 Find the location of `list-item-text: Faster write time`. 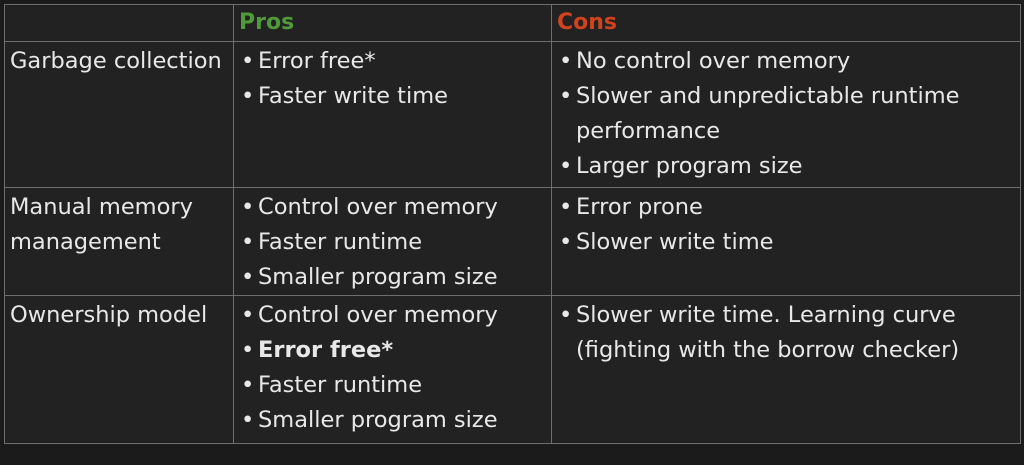

list-item-text: Faster write time is located at coordinates (353, 96).